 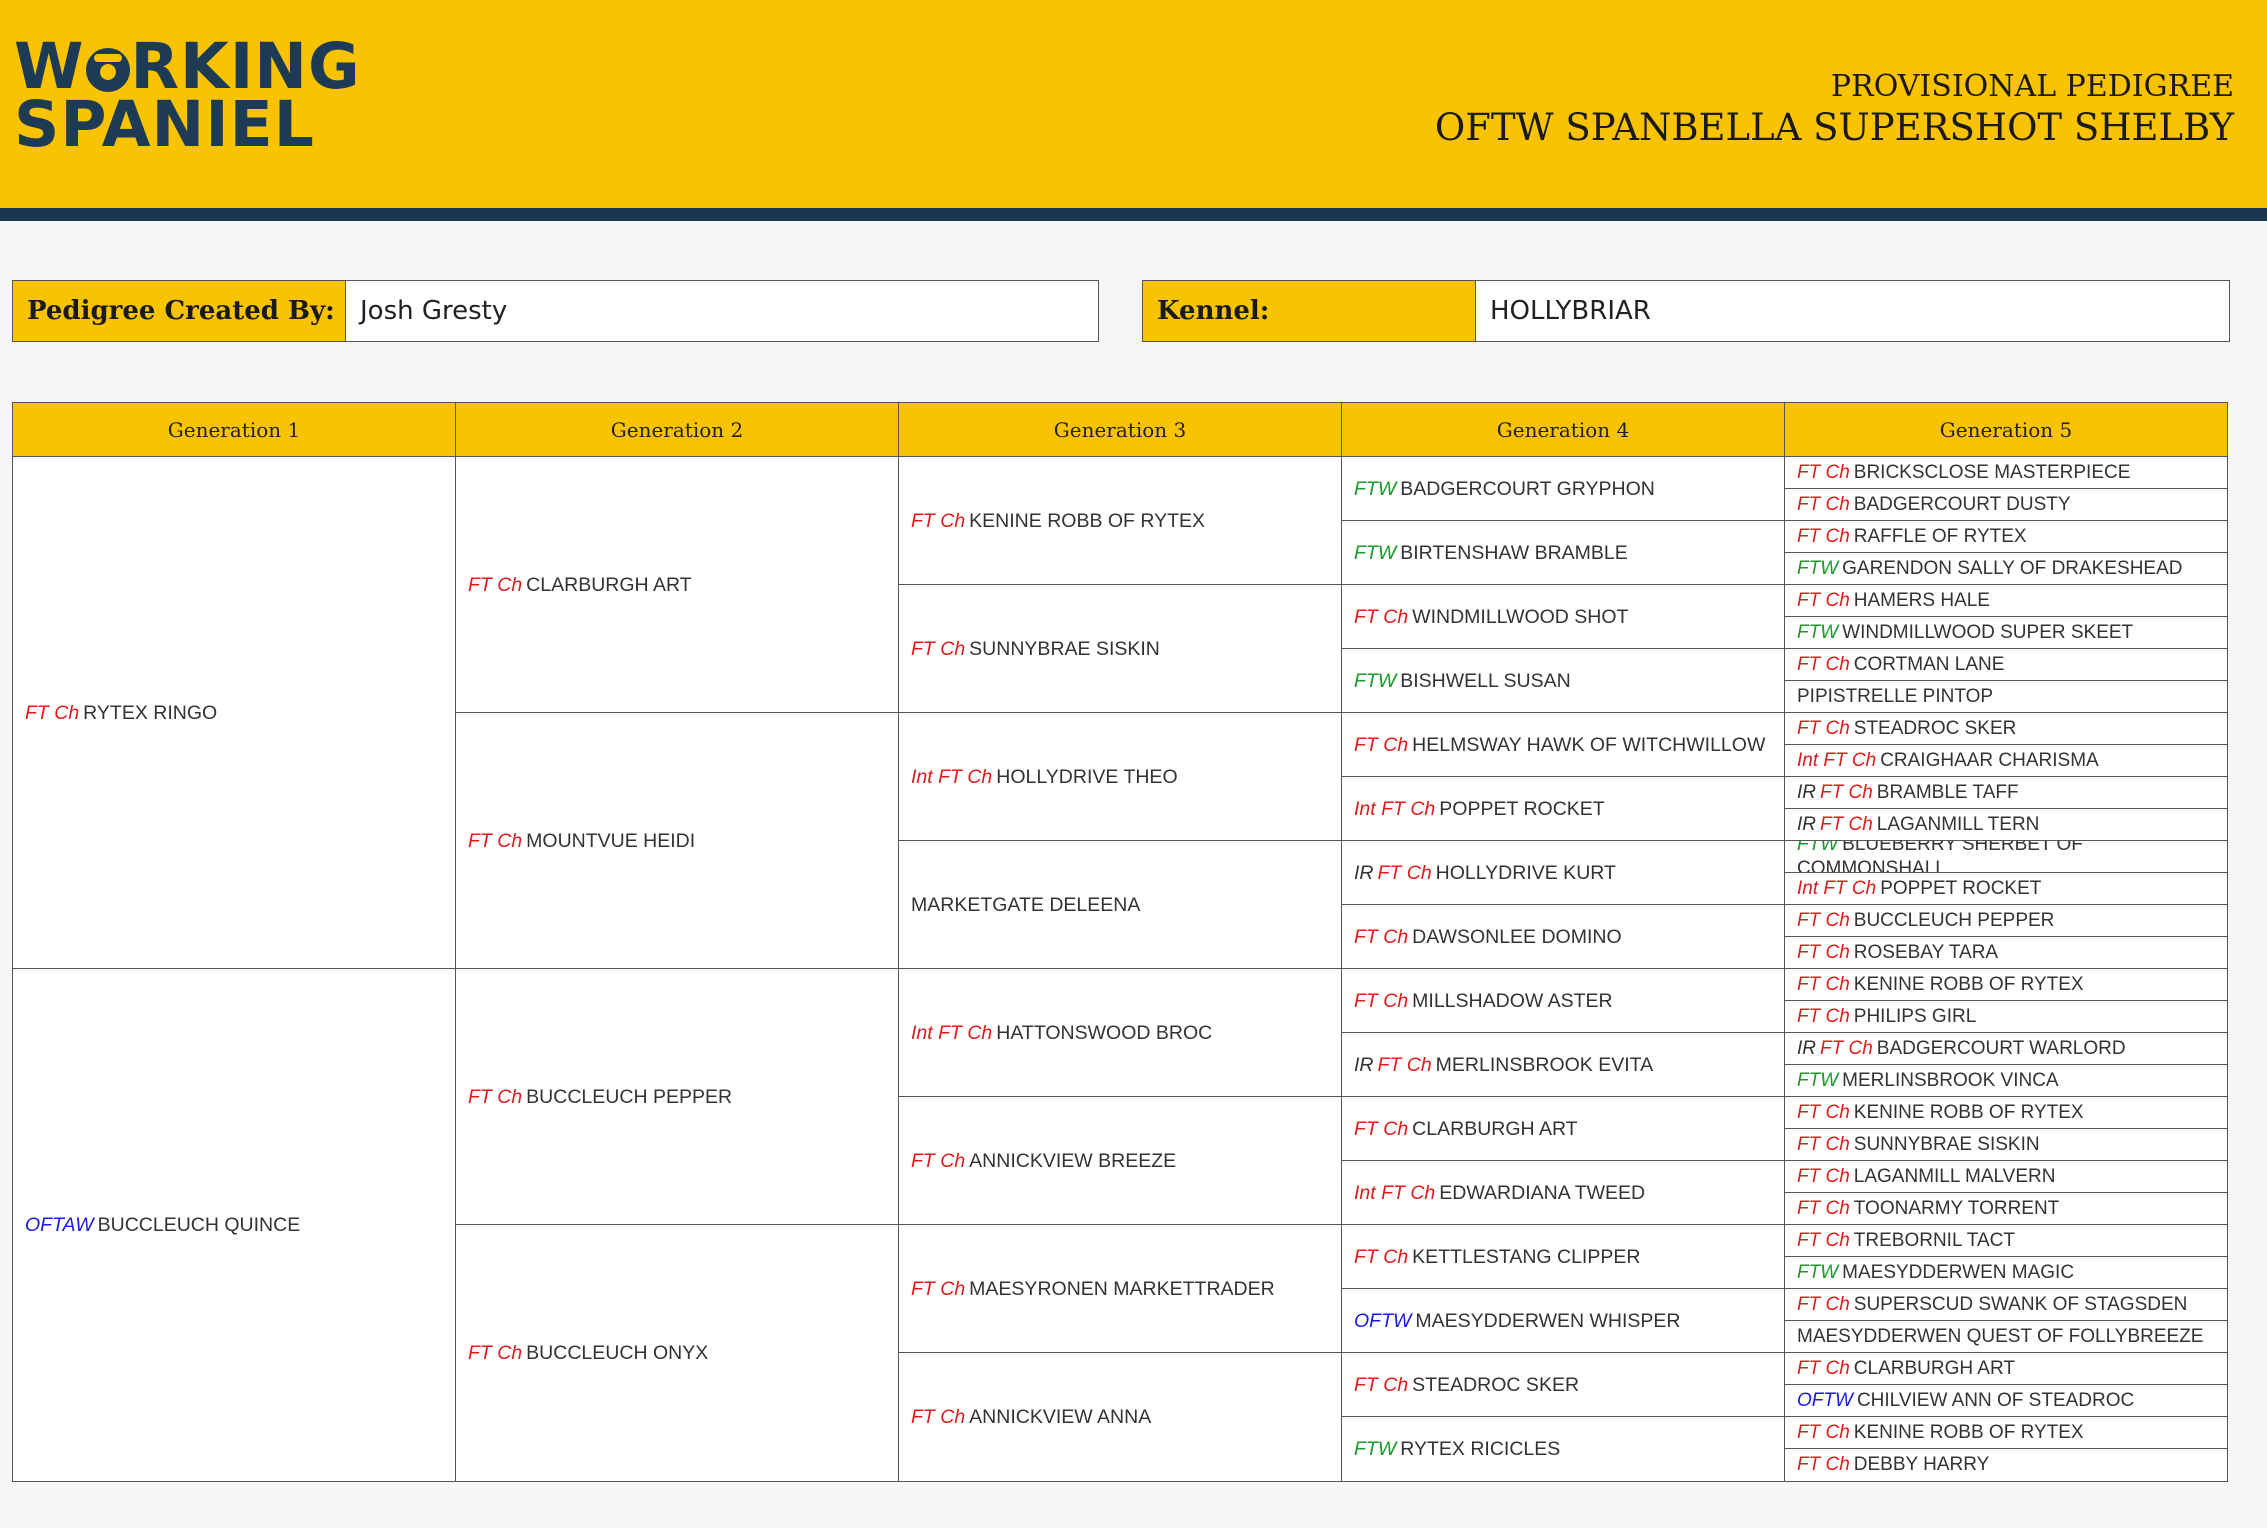 I want to click on dog-entry: FTW GARENDON SALLY OF DRAKESHEAD, so click(x=1990, y=569).